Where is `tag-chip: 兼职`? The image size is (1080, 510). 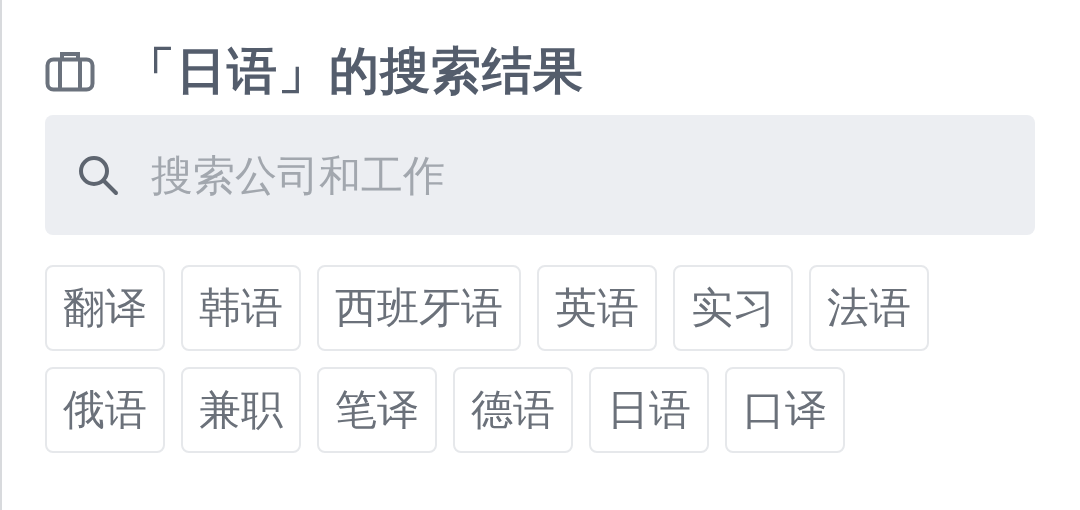
tag-chip: 兼职 is located at coordinates (241, 410).